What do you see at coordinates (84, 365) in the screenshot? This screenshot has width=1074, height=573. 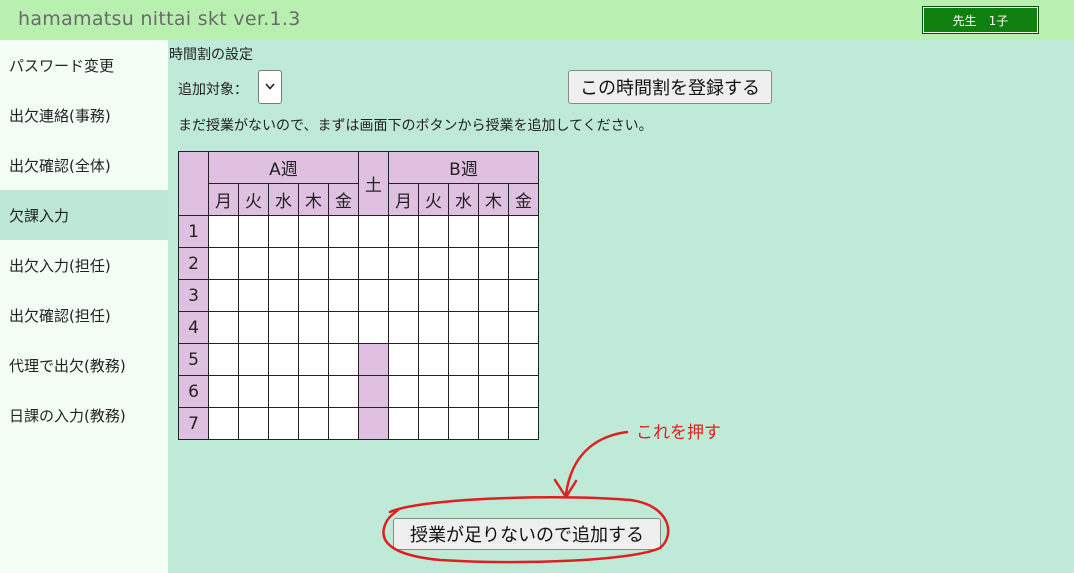 I see `sidebar-item-proxy-attendance: 代理で出欠(教務)` at bounding box center [84, 365].